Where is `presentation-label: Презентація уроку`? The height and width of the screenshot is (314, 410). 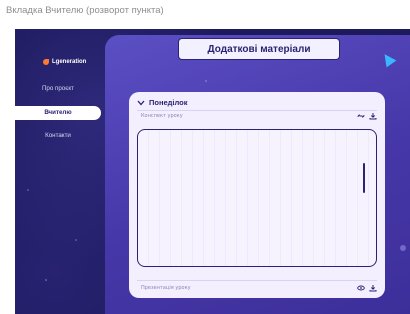 presentation-label: Презентація уроку is located at coordinates (166, 288).